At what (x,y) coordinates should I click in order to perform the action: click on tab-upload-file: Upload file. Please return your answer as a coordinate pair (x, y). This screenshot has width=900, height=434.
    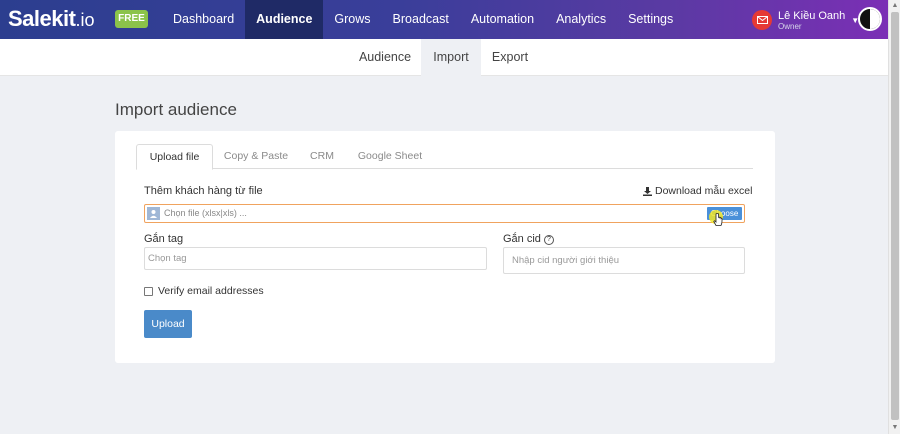
    Looking at the image, I should click on (174, 157).